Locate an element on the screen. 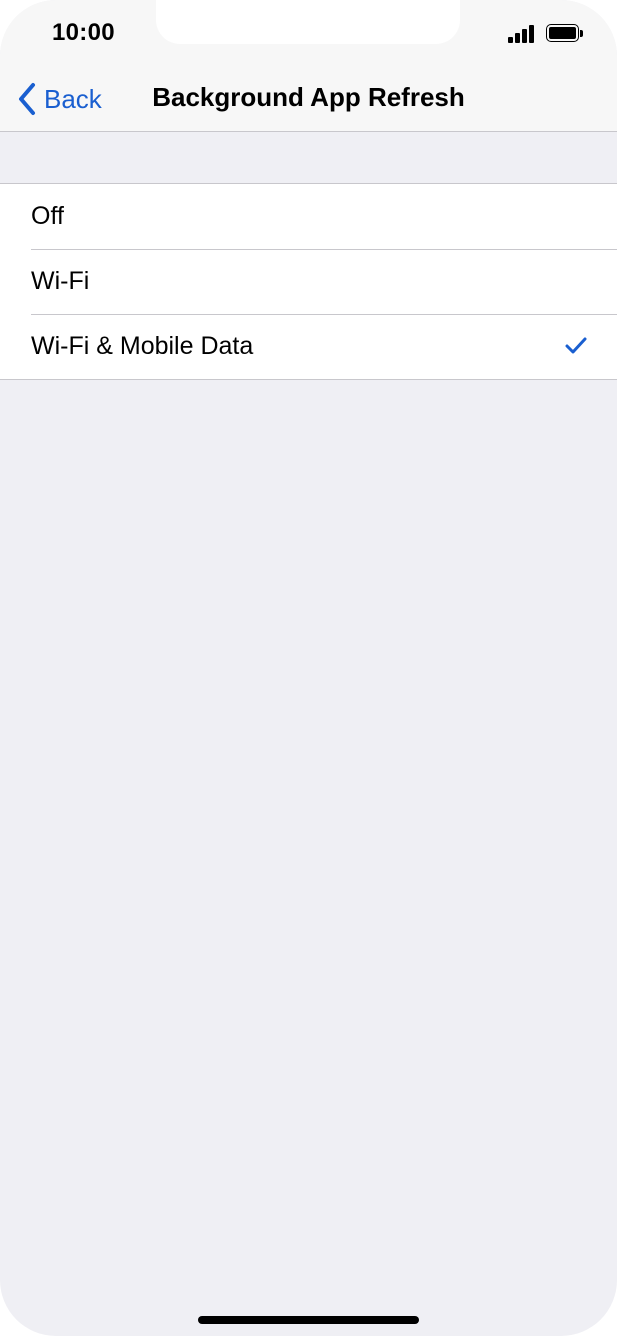 The width and height of the screenshot is (617, 1336). battery-full-icon is located at coordinates (566, 34).